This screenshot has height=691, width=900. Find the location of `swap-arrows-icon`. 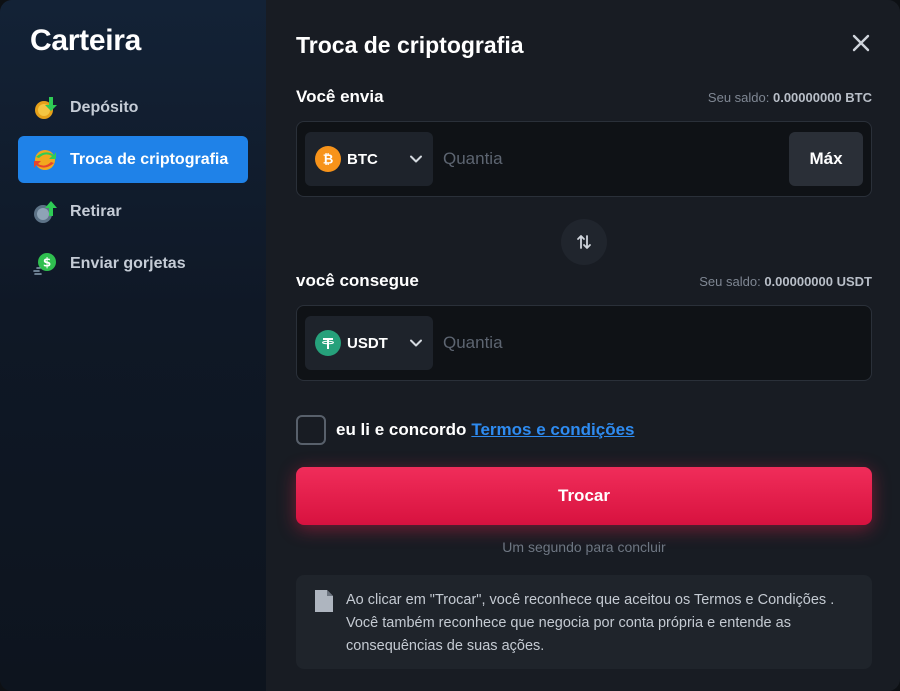

swap-arrows-icon is located at coordinates (584, 242).